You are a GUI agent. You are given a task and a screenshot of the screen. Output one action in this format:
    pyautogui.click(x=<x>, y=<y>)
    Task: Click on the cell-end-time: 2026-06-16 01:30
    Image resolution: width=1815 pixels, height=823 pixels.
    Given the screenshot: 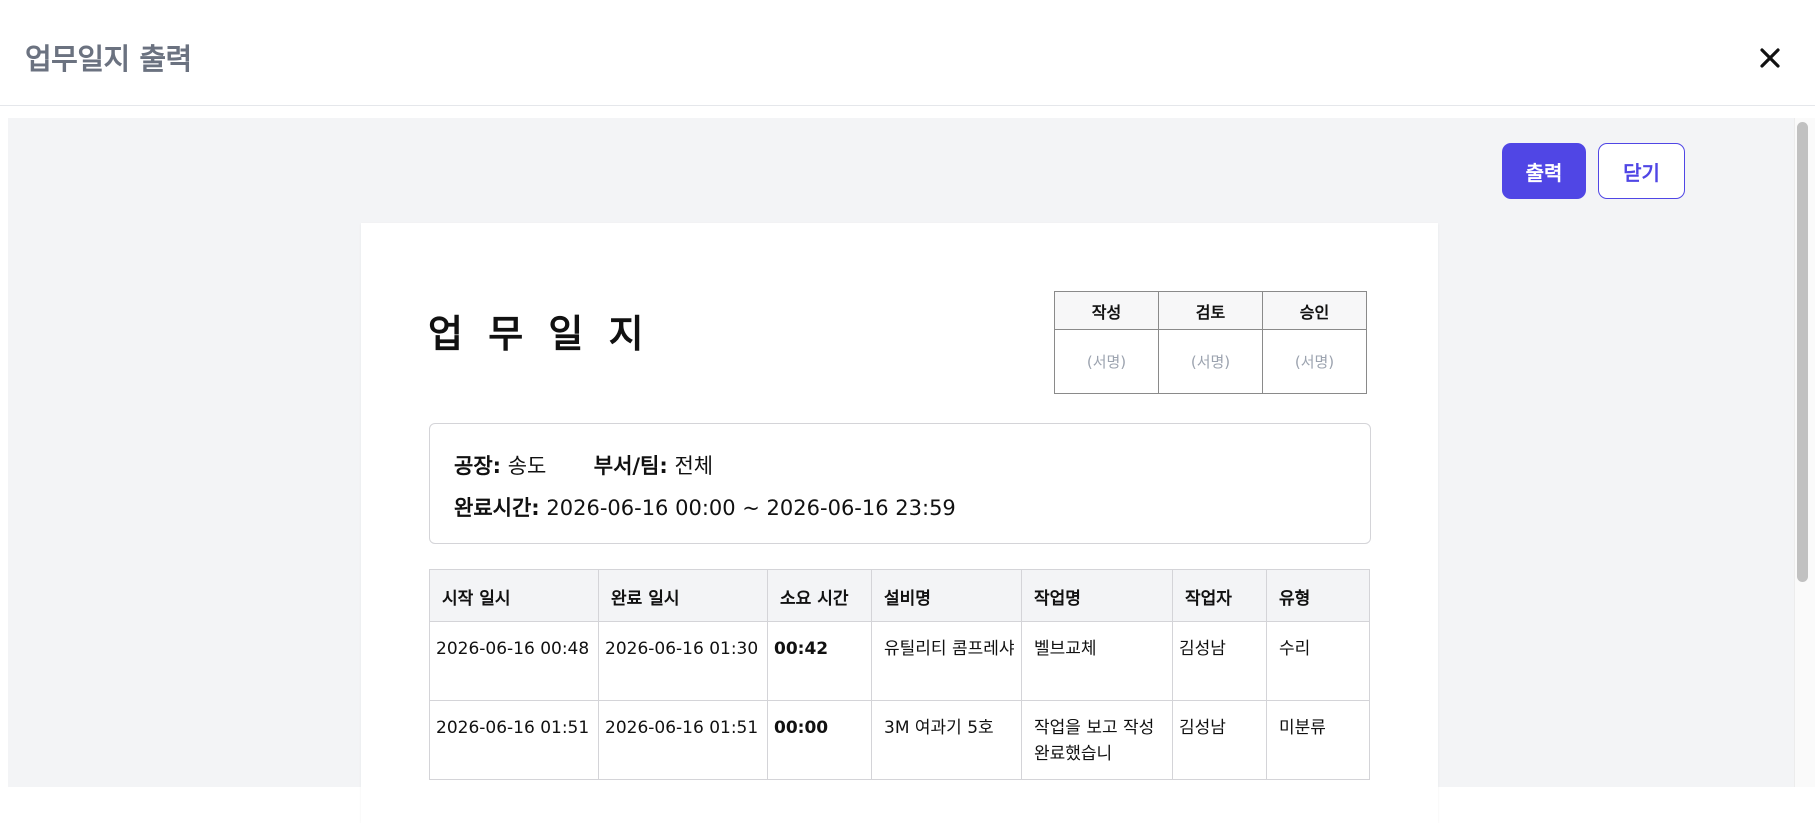 What is the action you would take?
    pyautogui.click(x=683, y=661)
    